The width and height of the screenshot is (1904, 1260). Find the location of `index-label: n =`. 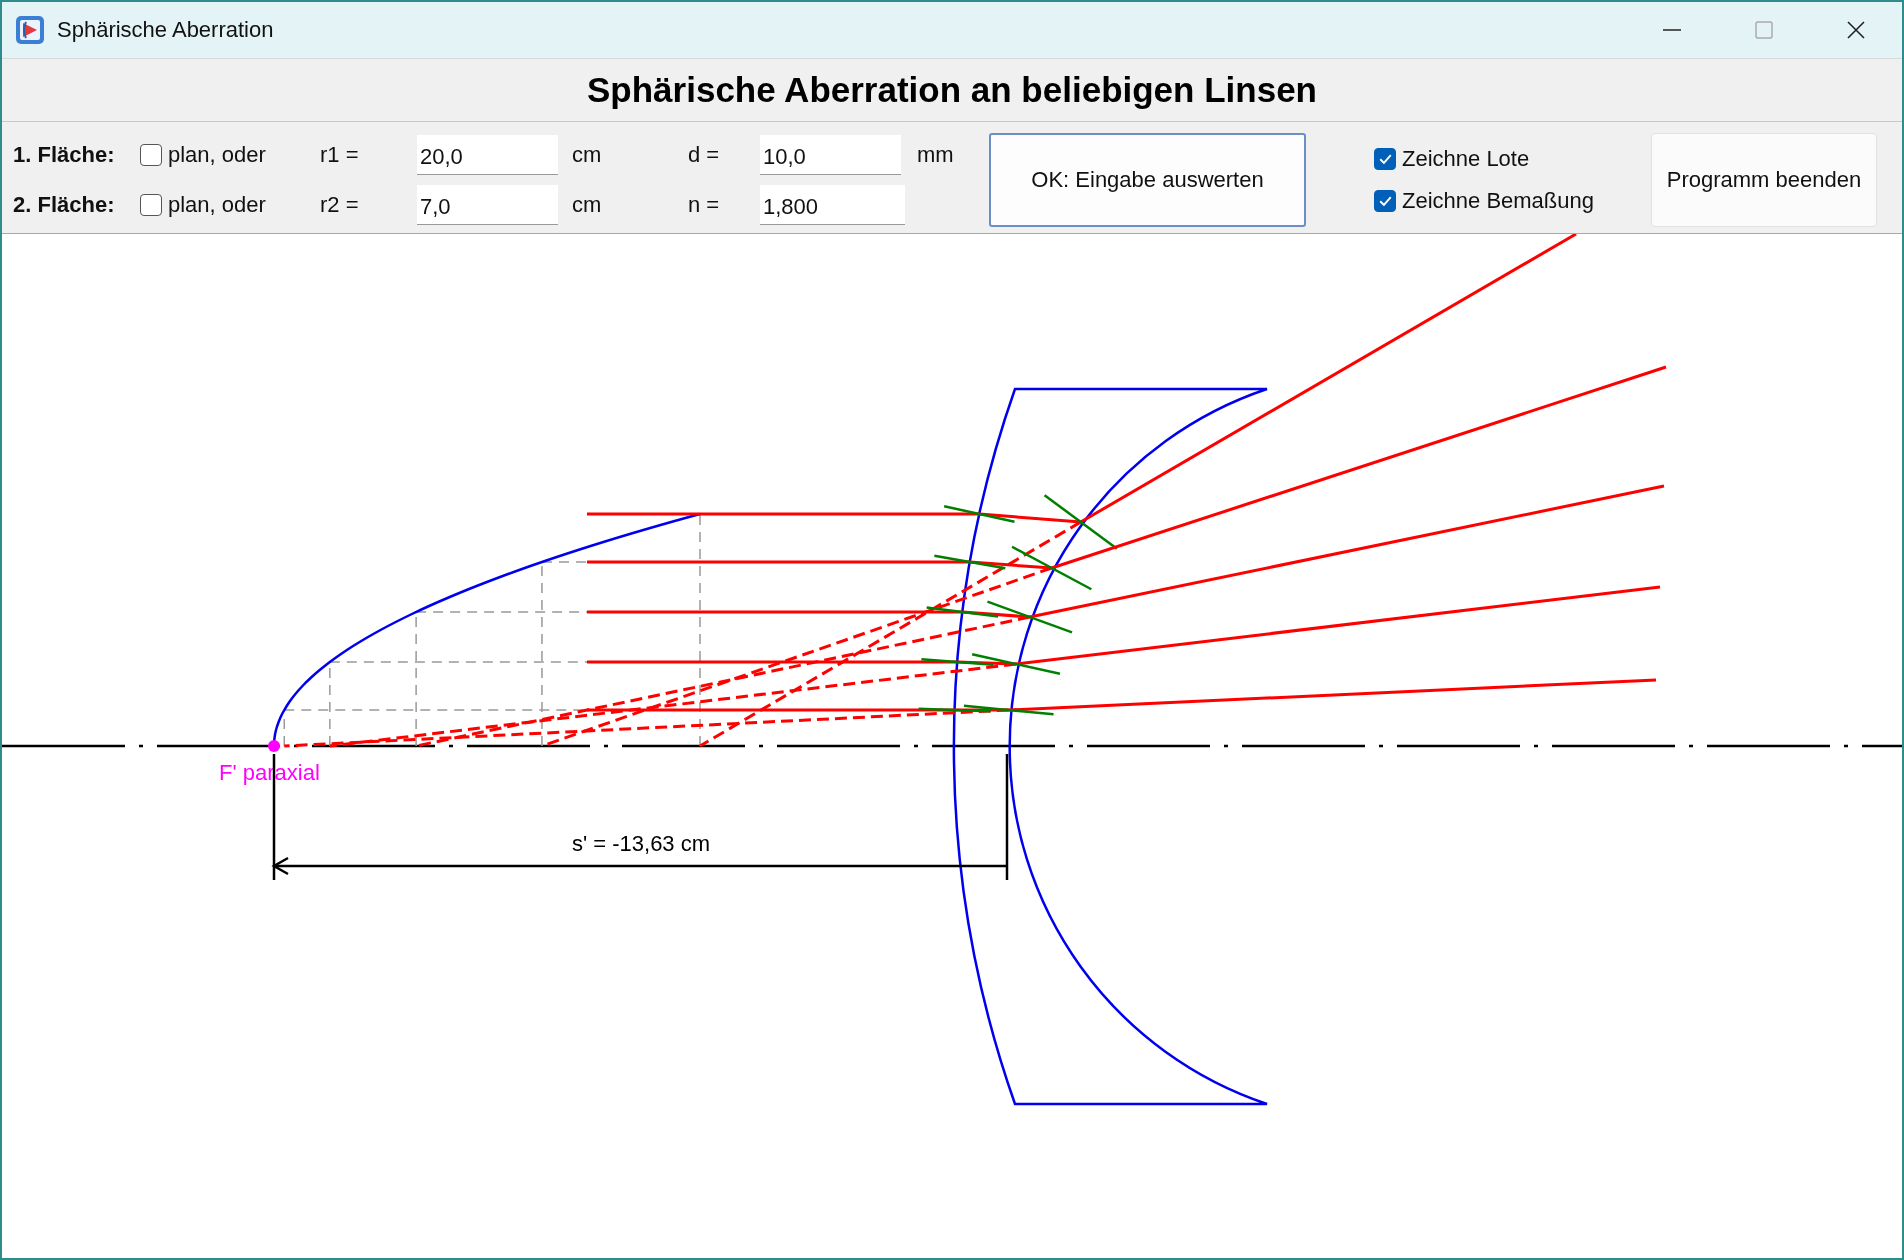

index-label: n = is located at coordinates (704, 205).